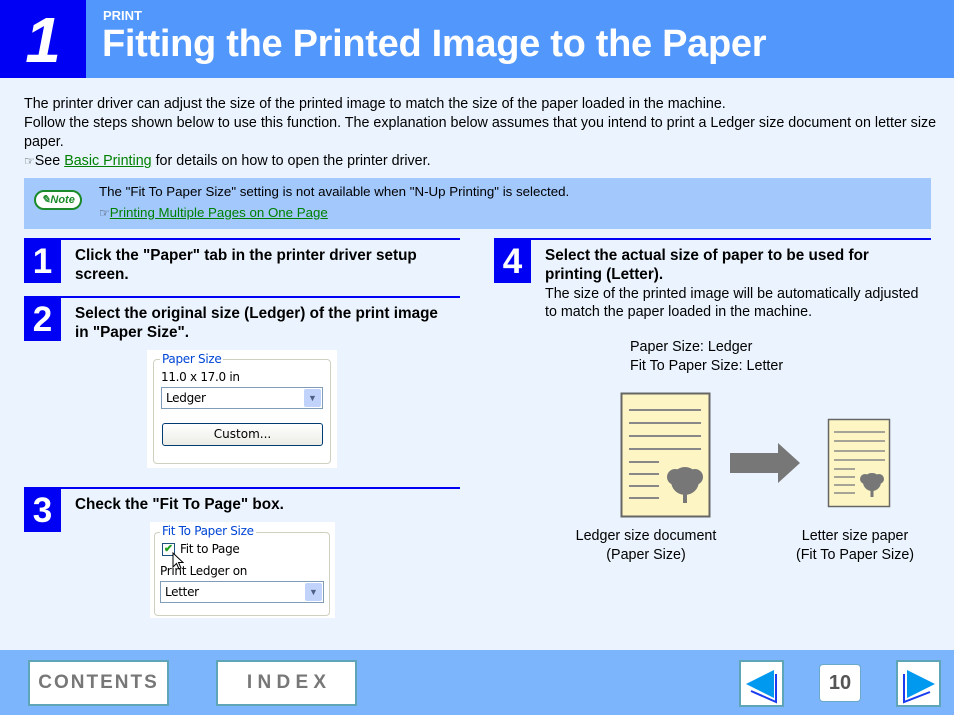 Image resolution: width=954 pixels, height=715 pixels. What do you see at coordinates (210, 549) in the screenshot?
I see `fit-to-page-label: Fit to Page` at bounding box center [210, 549].